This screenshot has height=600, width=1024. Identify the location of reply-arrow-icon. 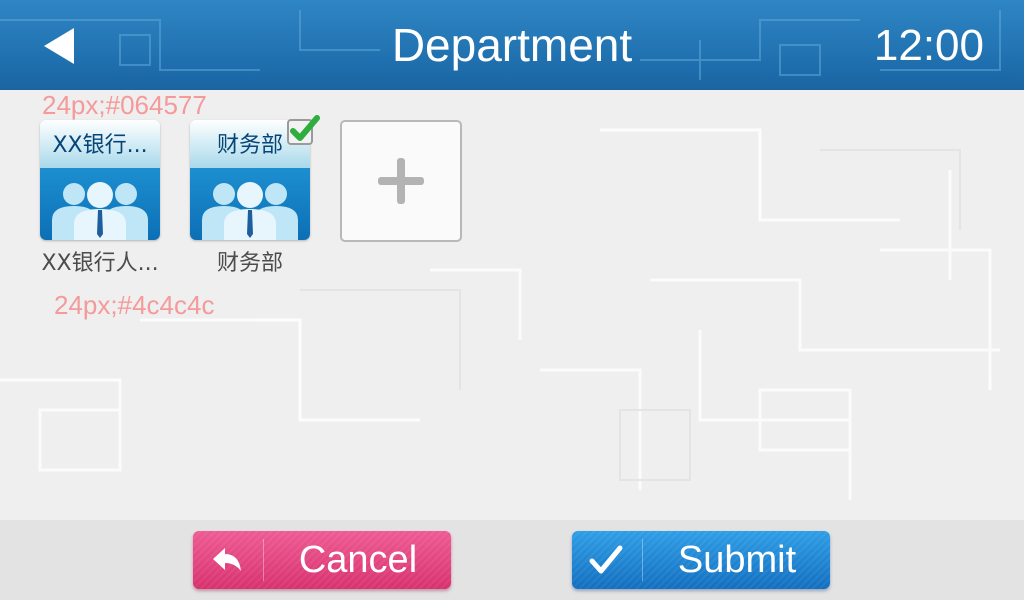
(227, 559).